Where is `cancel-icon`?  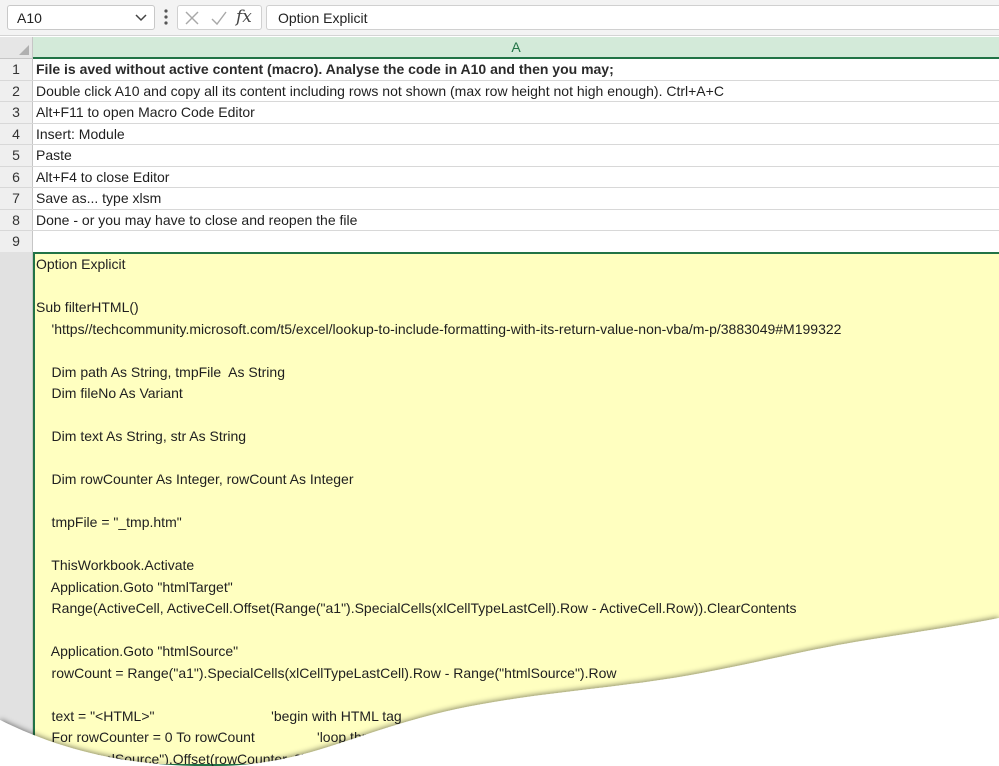
cancel-icon is located at coordinates (192, 18).